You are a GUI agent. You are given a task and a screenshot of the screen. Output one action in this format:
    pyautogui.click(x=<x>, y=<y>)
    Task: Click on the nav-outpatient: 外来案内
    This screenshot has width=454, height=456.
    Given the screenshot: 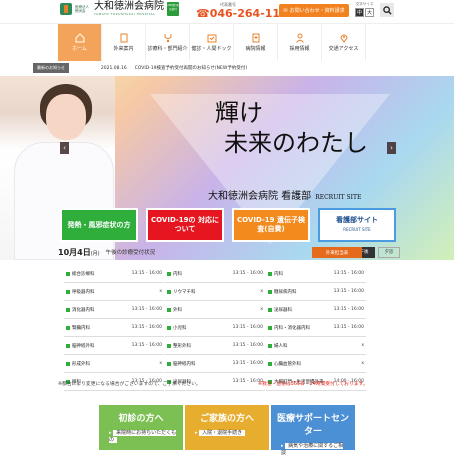 What is the action you would take?
    pyautogui.click(x=124, y=42)
    